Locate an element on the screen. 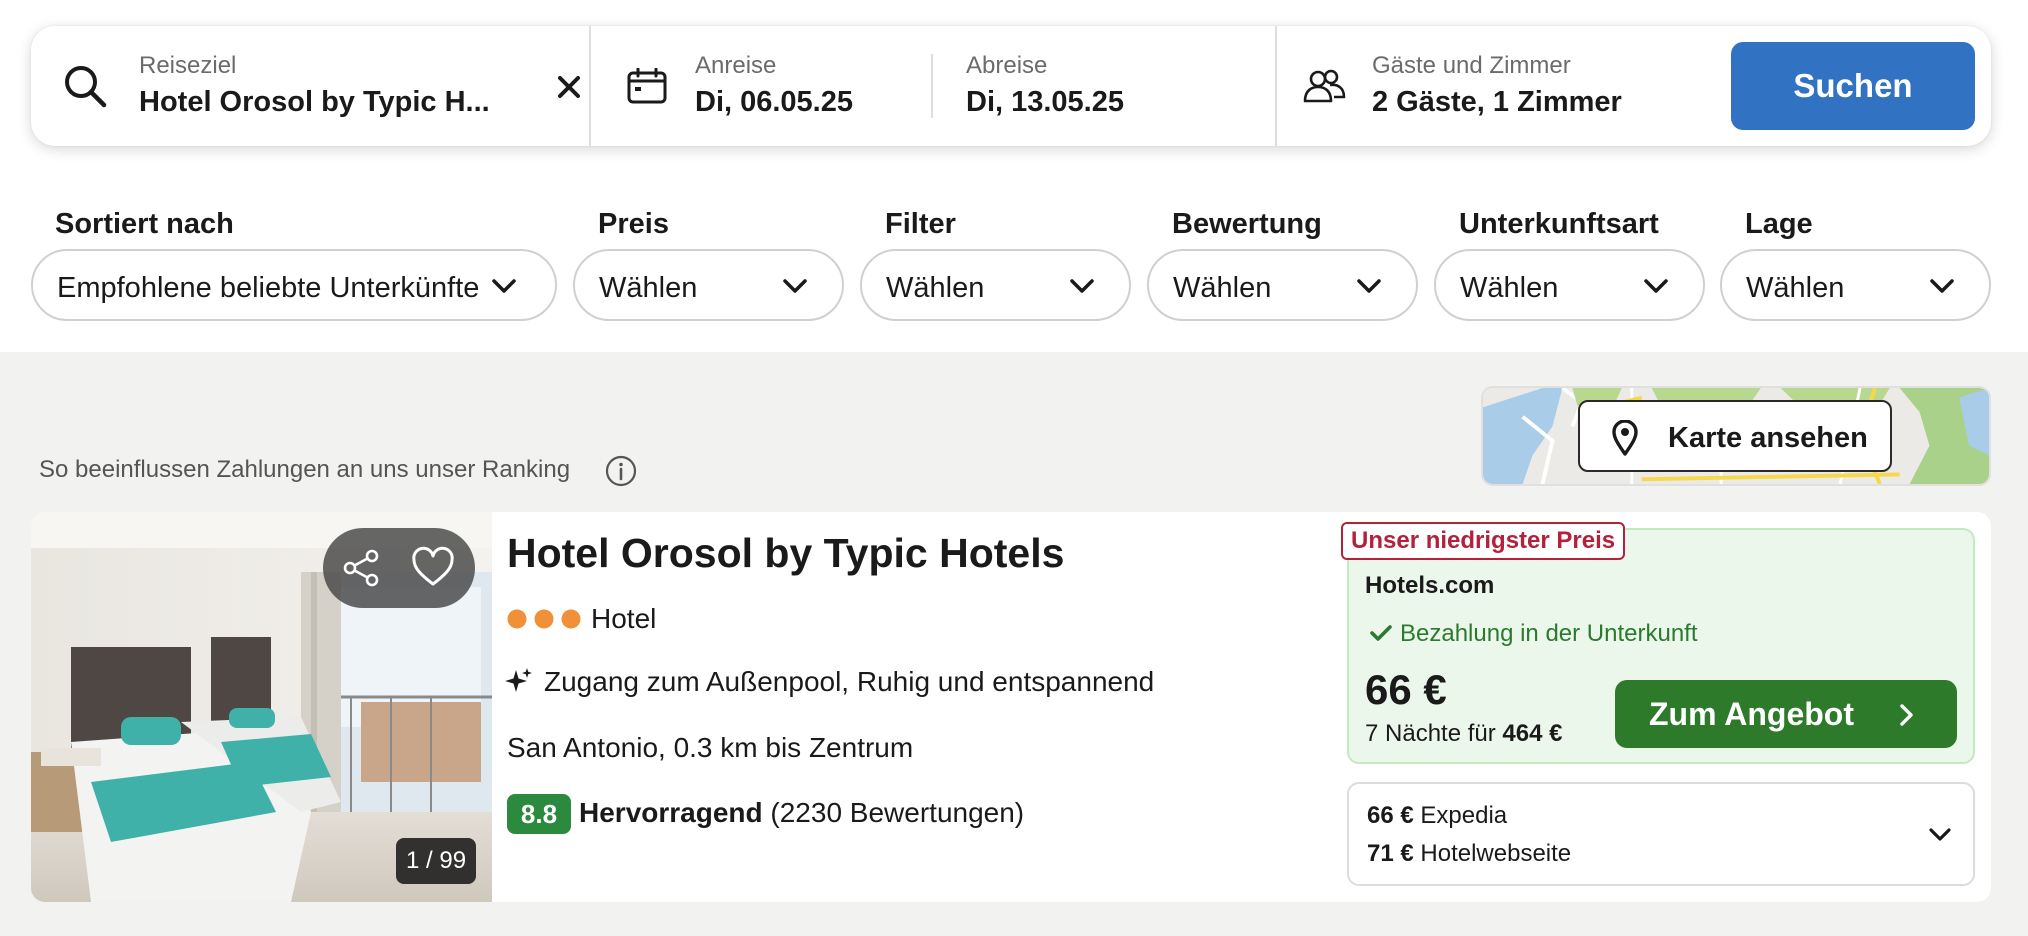 The width and height of the screenshot is (2028, 936). close-icon is located at coordinates (569, 87).